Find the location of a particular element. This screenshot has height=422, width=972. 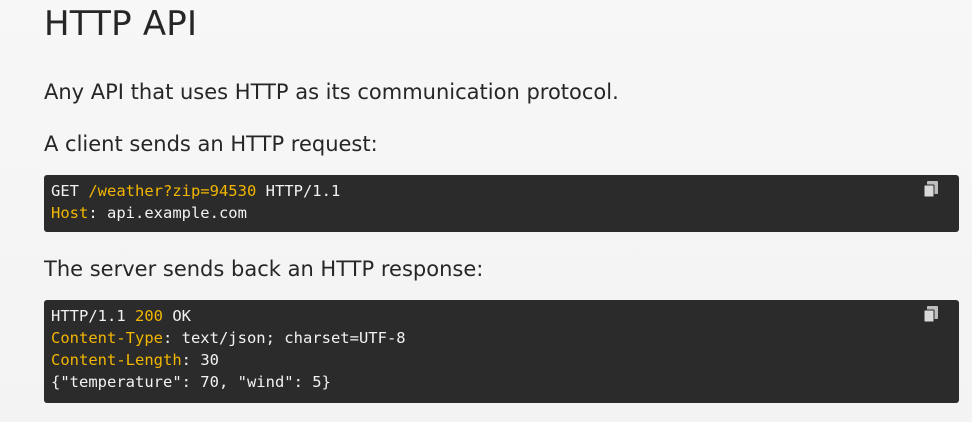

code-line: HTTP/1.1 200 OK is located at coordinates (501, 316).